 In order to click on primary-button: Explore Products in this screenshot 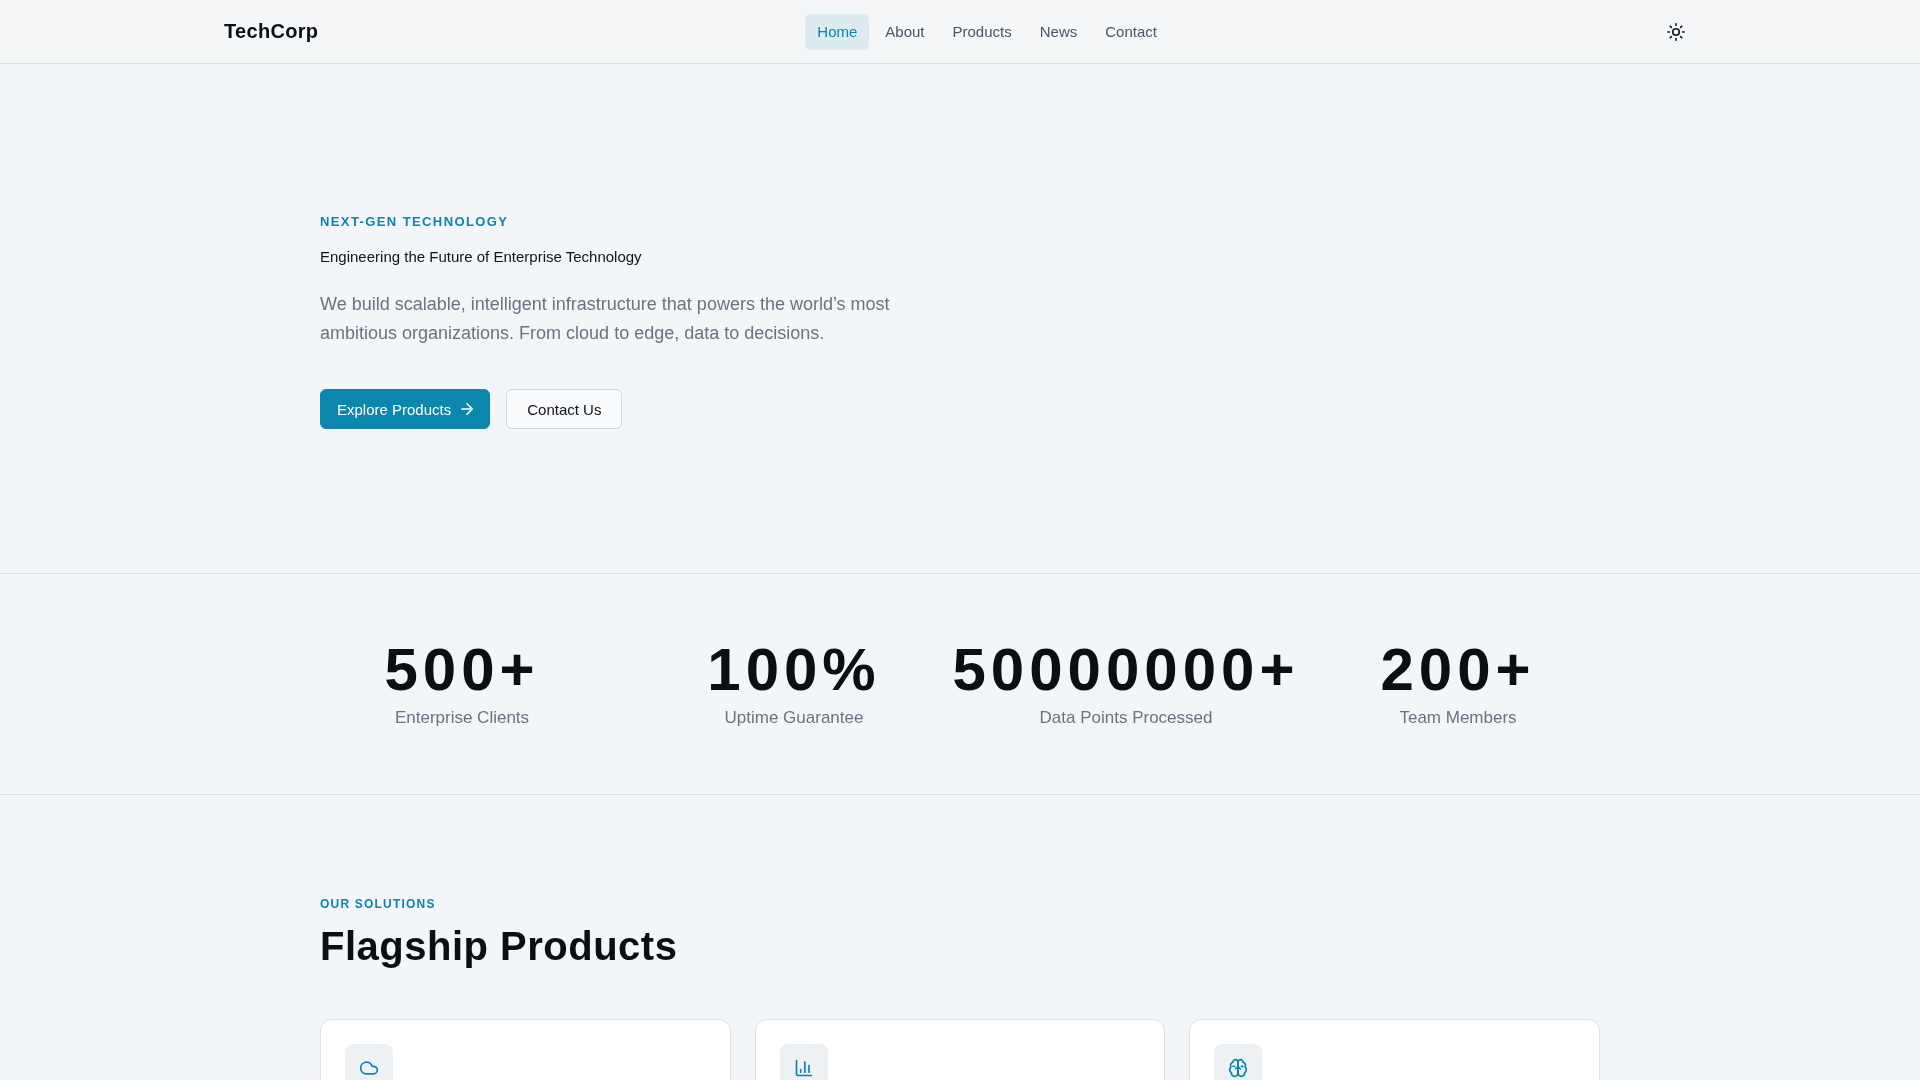, I will do `click(405, 409)`.